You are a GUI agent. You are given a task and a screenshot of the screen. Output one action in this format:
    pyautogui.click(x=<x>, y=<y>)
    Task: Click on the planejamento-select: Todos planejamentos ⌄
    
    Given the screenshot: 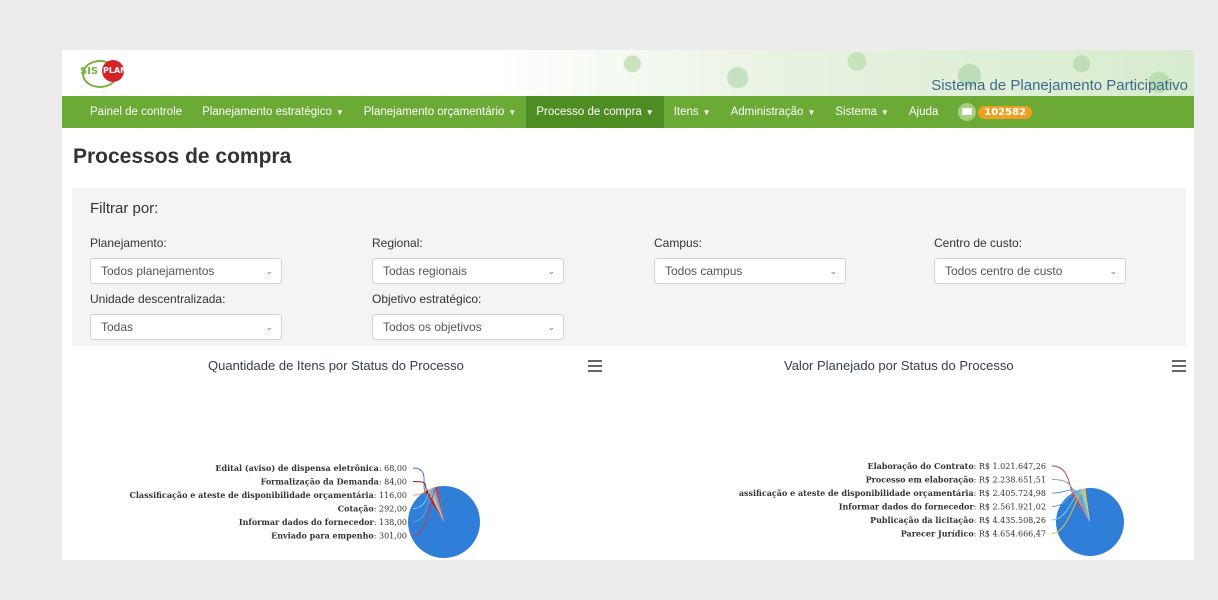 What is the action you would take?
    pyautogui.click(x=186, y=271)
    